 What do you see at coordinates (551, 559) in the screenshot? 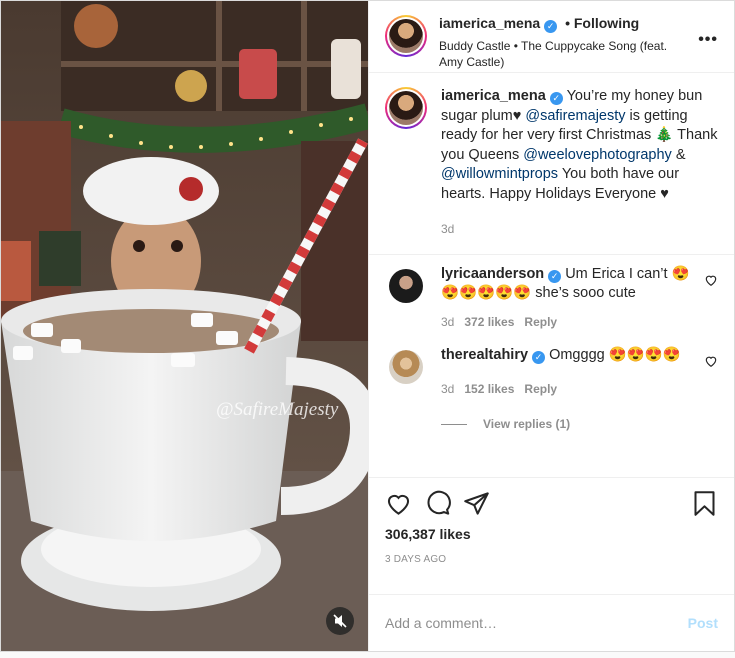
I see `post-date: 3 DAYS AGO` at bounding box center [551, 559].